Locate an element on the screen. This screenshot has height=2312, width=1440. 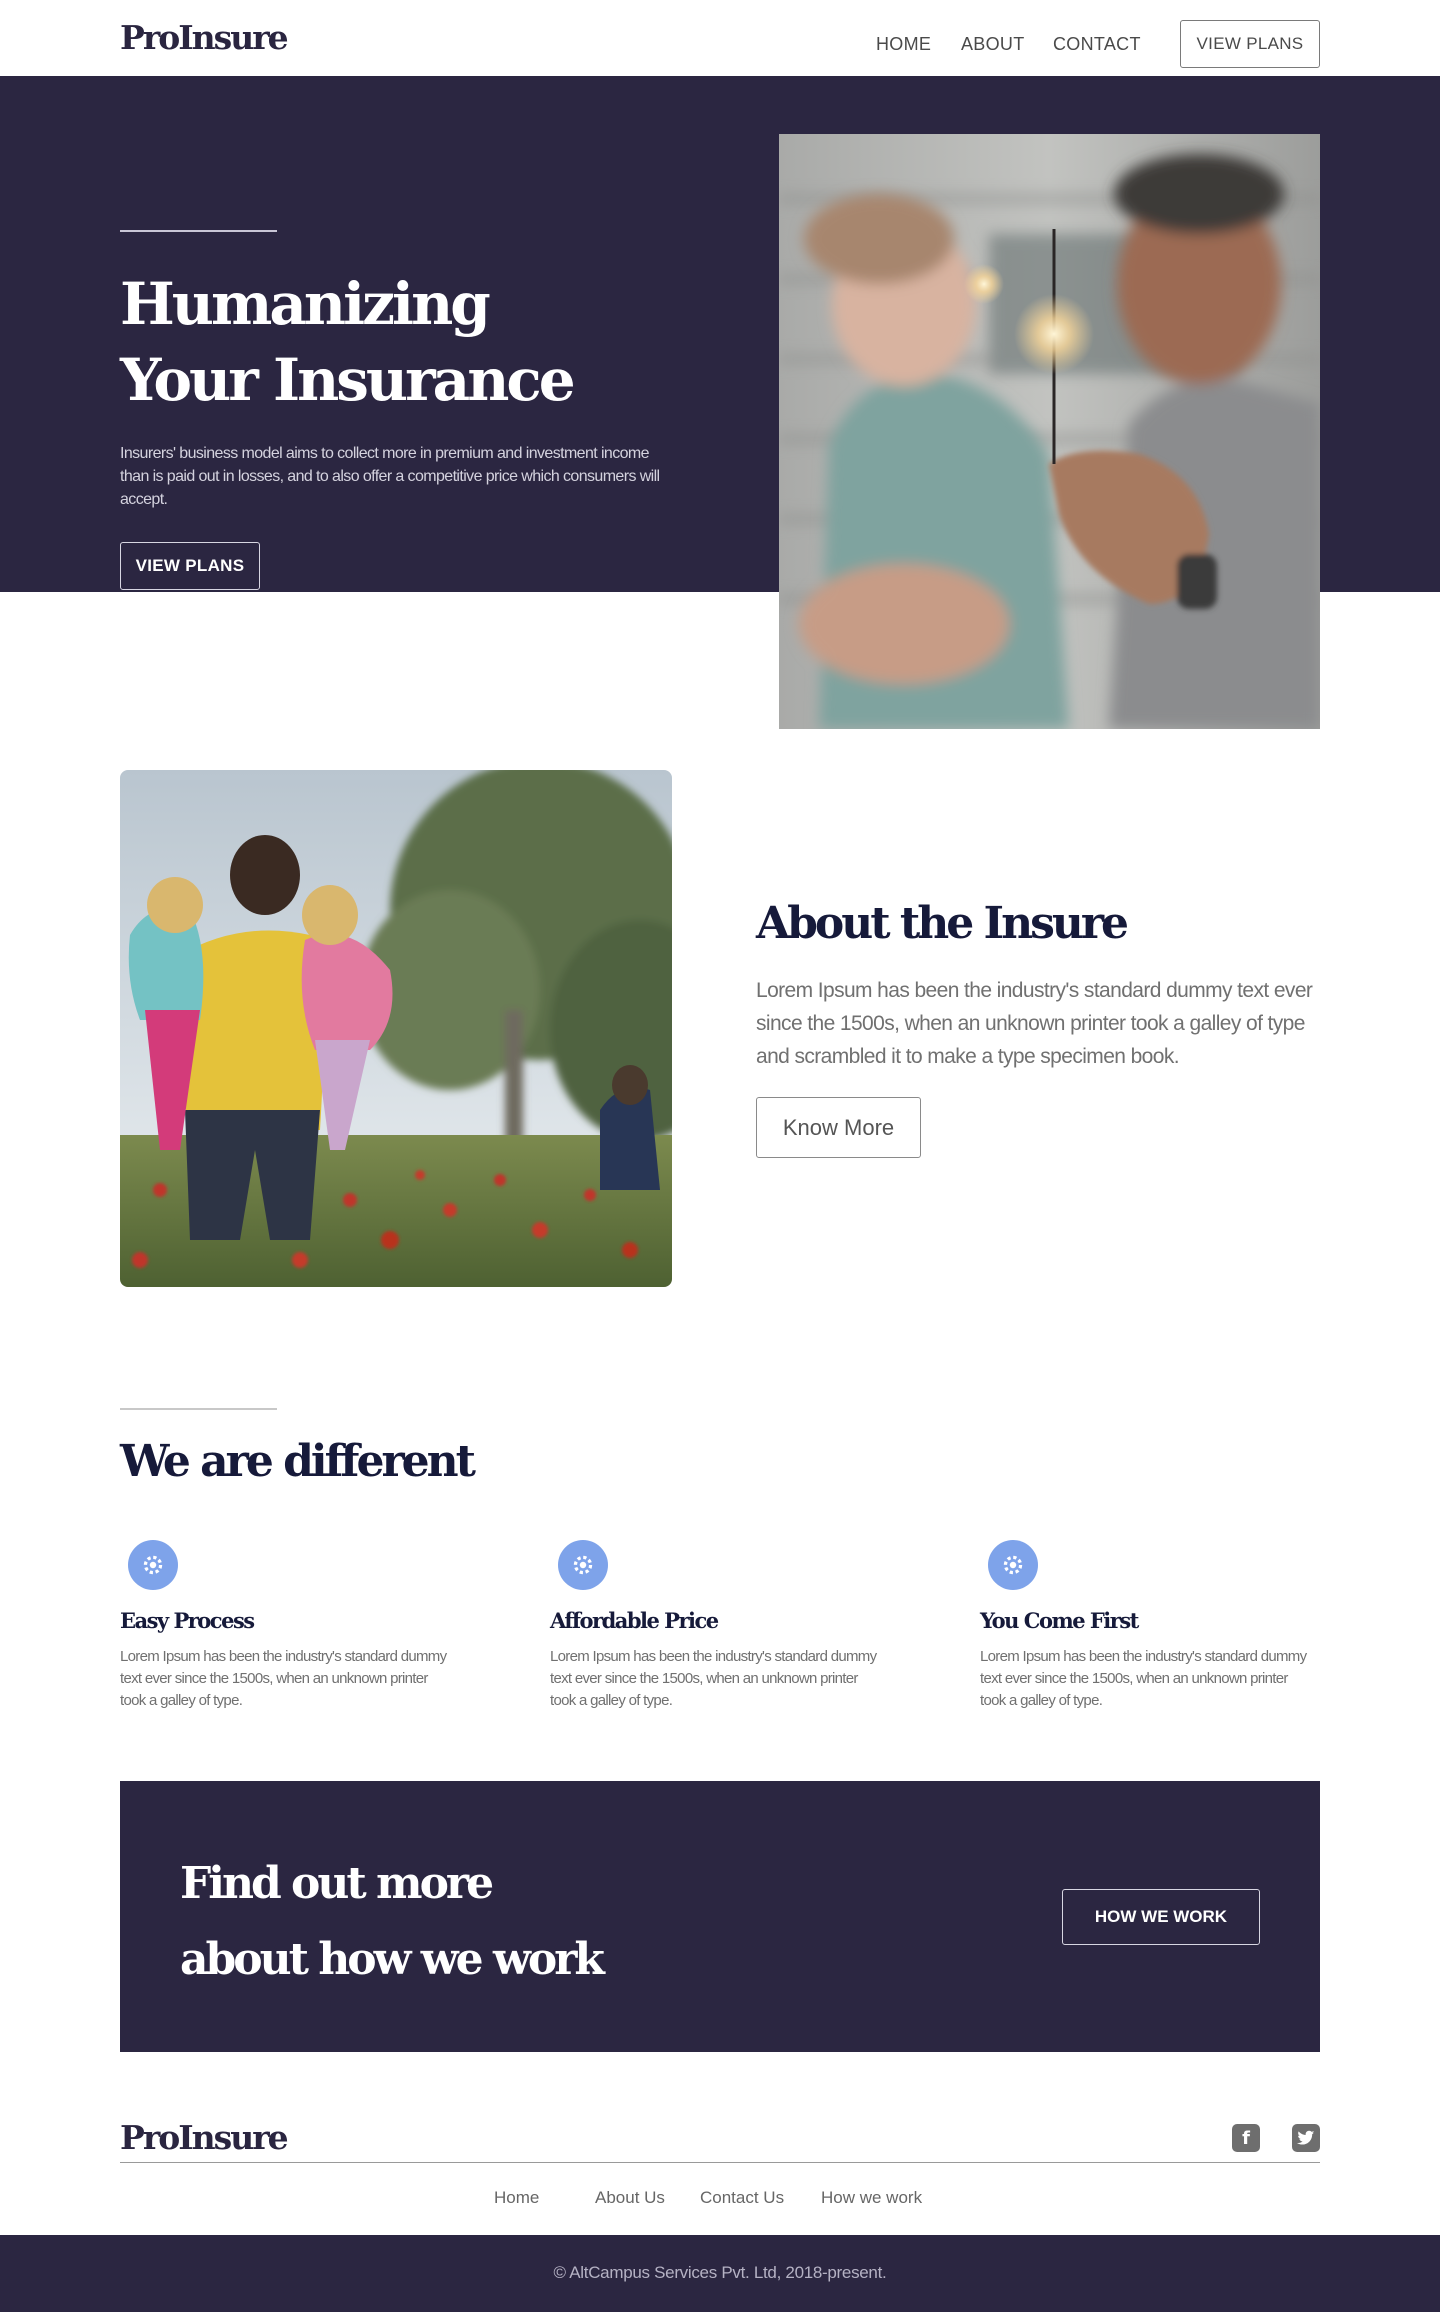
about-photo-illustration is located at coordinates (396, 1028).